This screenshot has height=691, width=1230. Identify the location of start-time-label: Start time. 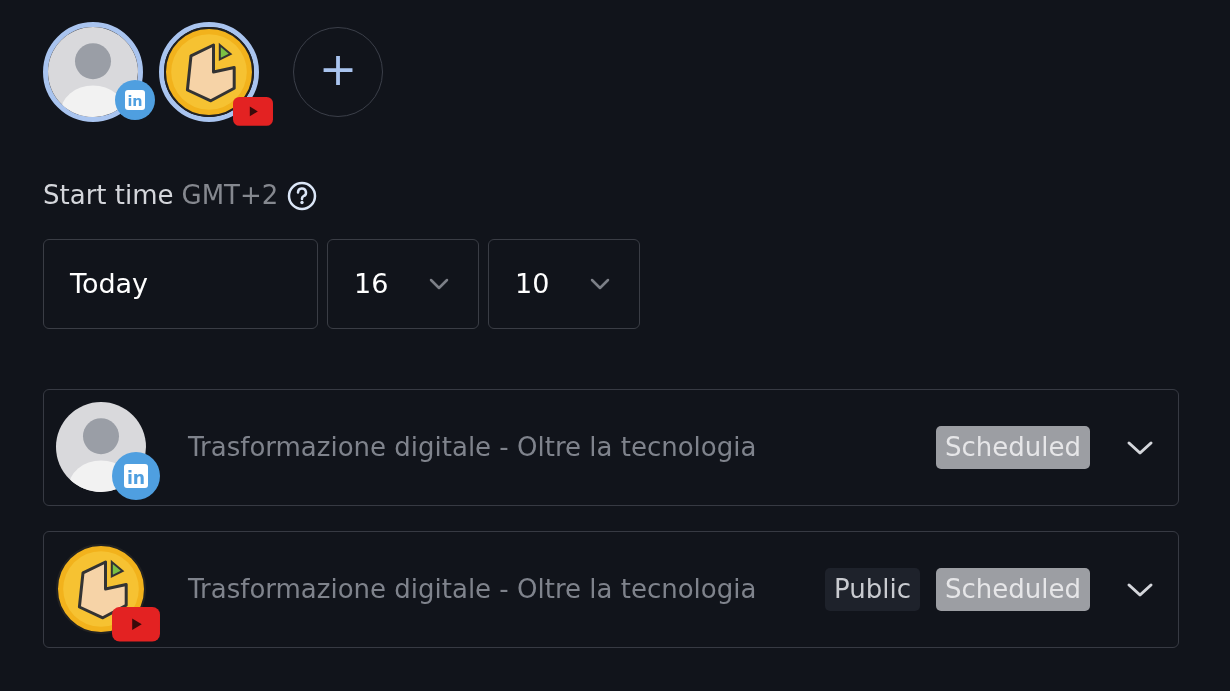
(108, 195).